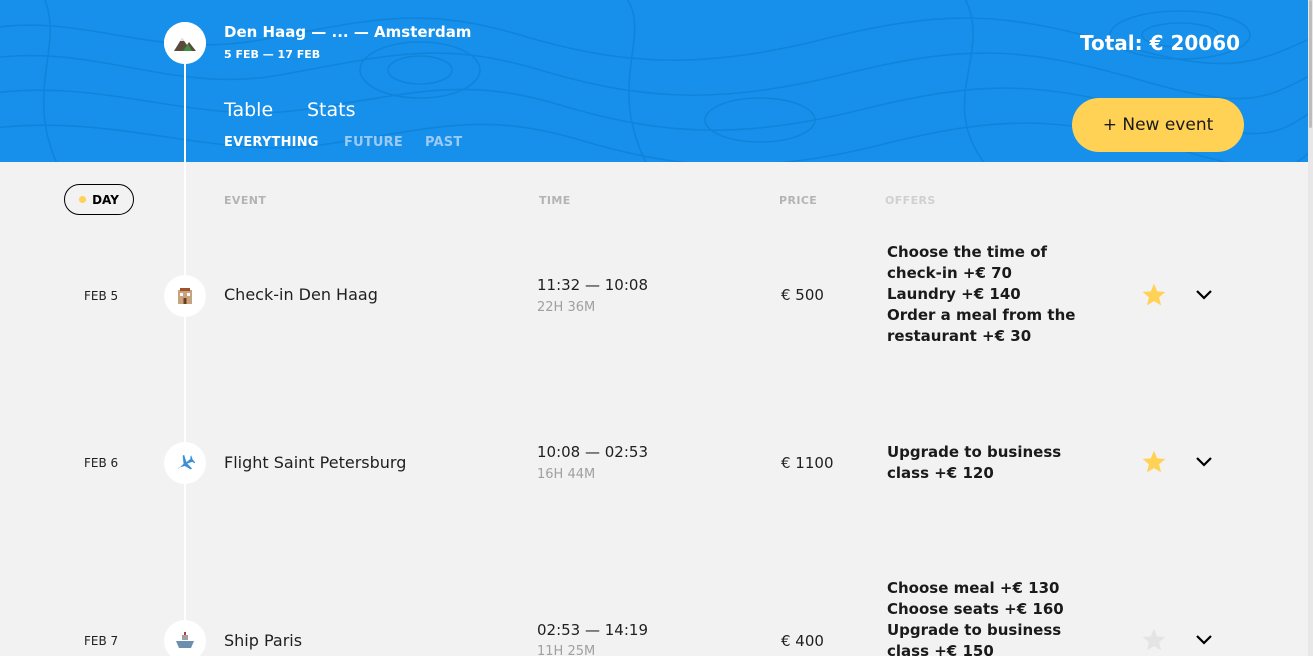  What do you see at coordinates (105, 199) in the screenshot?
I see `sort-day-label: DAY` at bounding box center [105, 199].